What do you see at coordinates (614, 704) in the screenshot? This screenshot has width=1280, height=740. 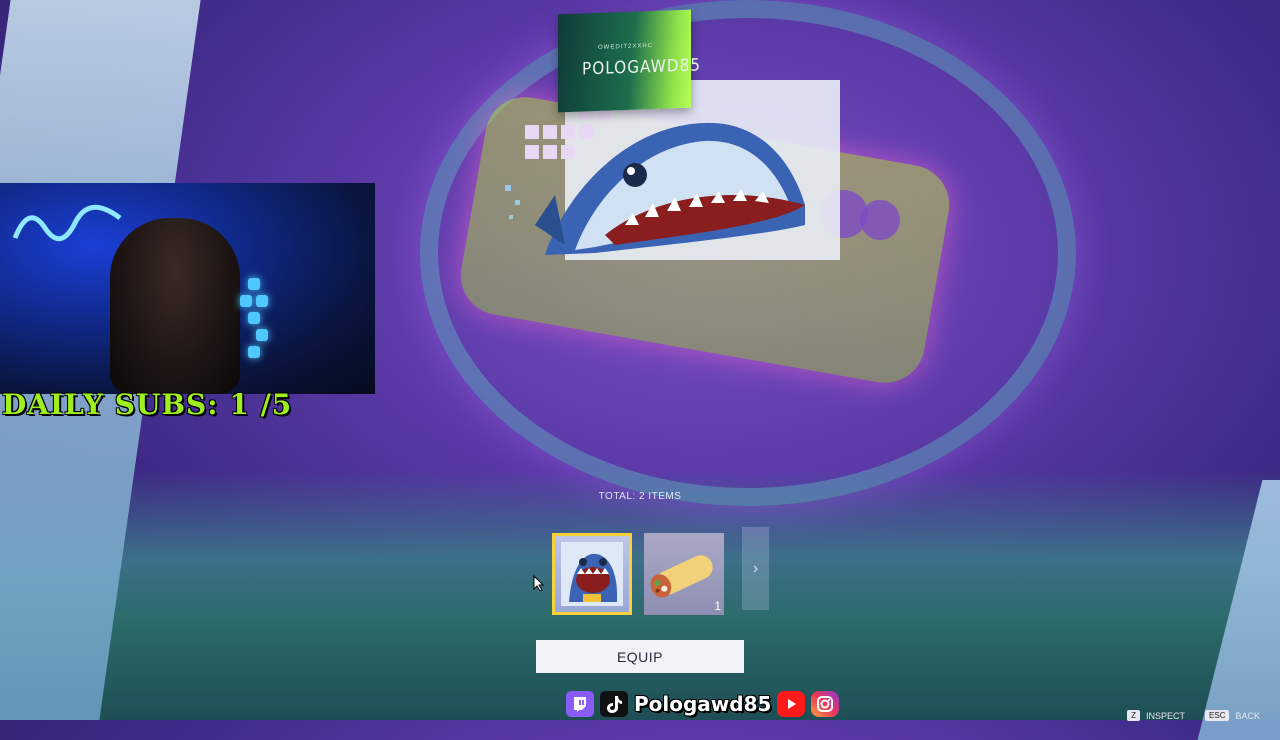 I see `tiktok-icon` at bounding box center [614, 704].